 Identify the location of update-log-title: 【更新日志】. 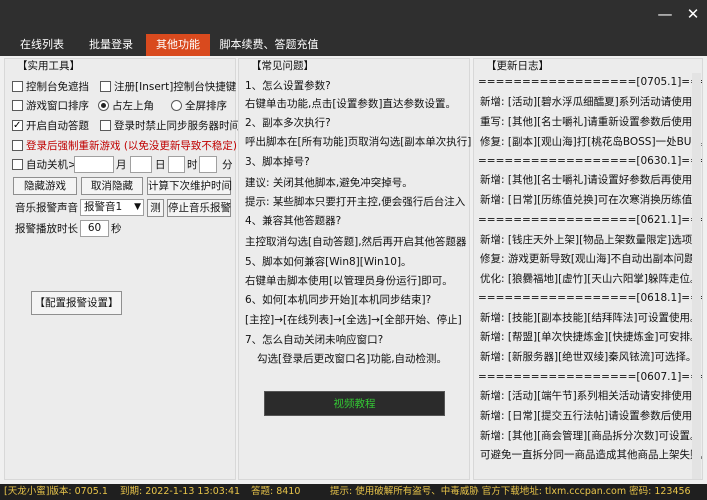
(517, 66).